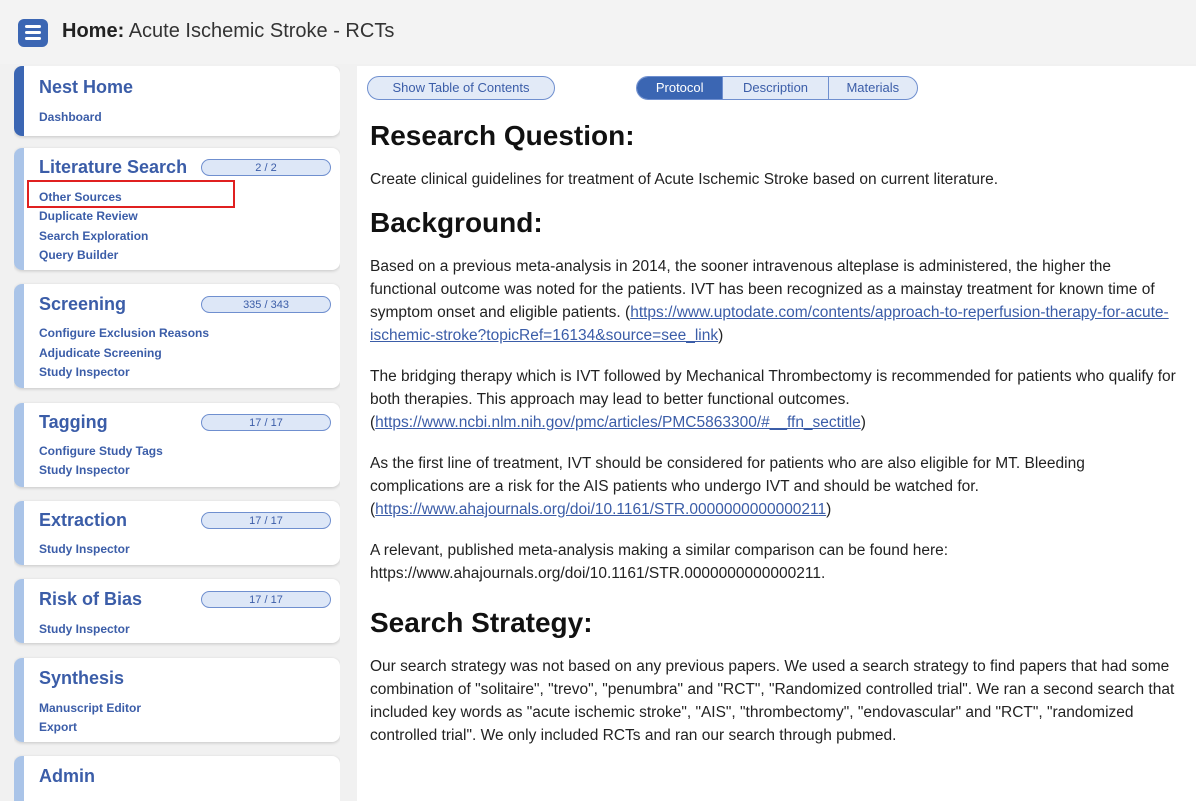  Describe the element at coordinates (131, 194) in the screenshot. I see `highlight-box` at that location.